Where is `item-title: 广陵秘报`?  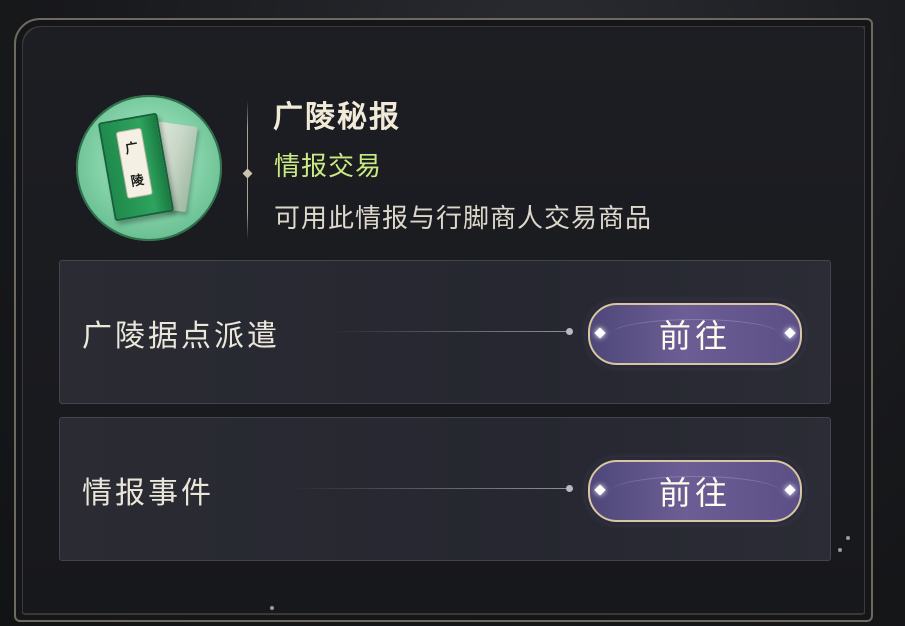
item-title: 广陵秘报 is located at coordinates (337, 117).